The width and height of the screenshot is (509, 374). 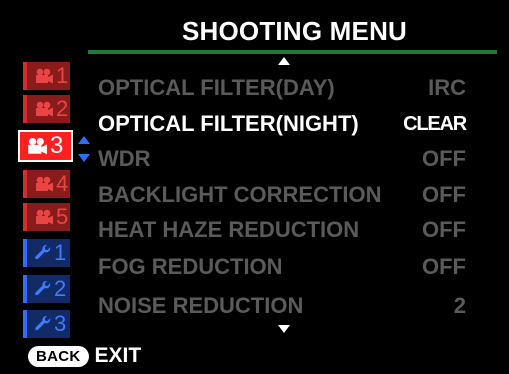 I want to click on menu-item-value: IRC, so click(x=447, y=87).